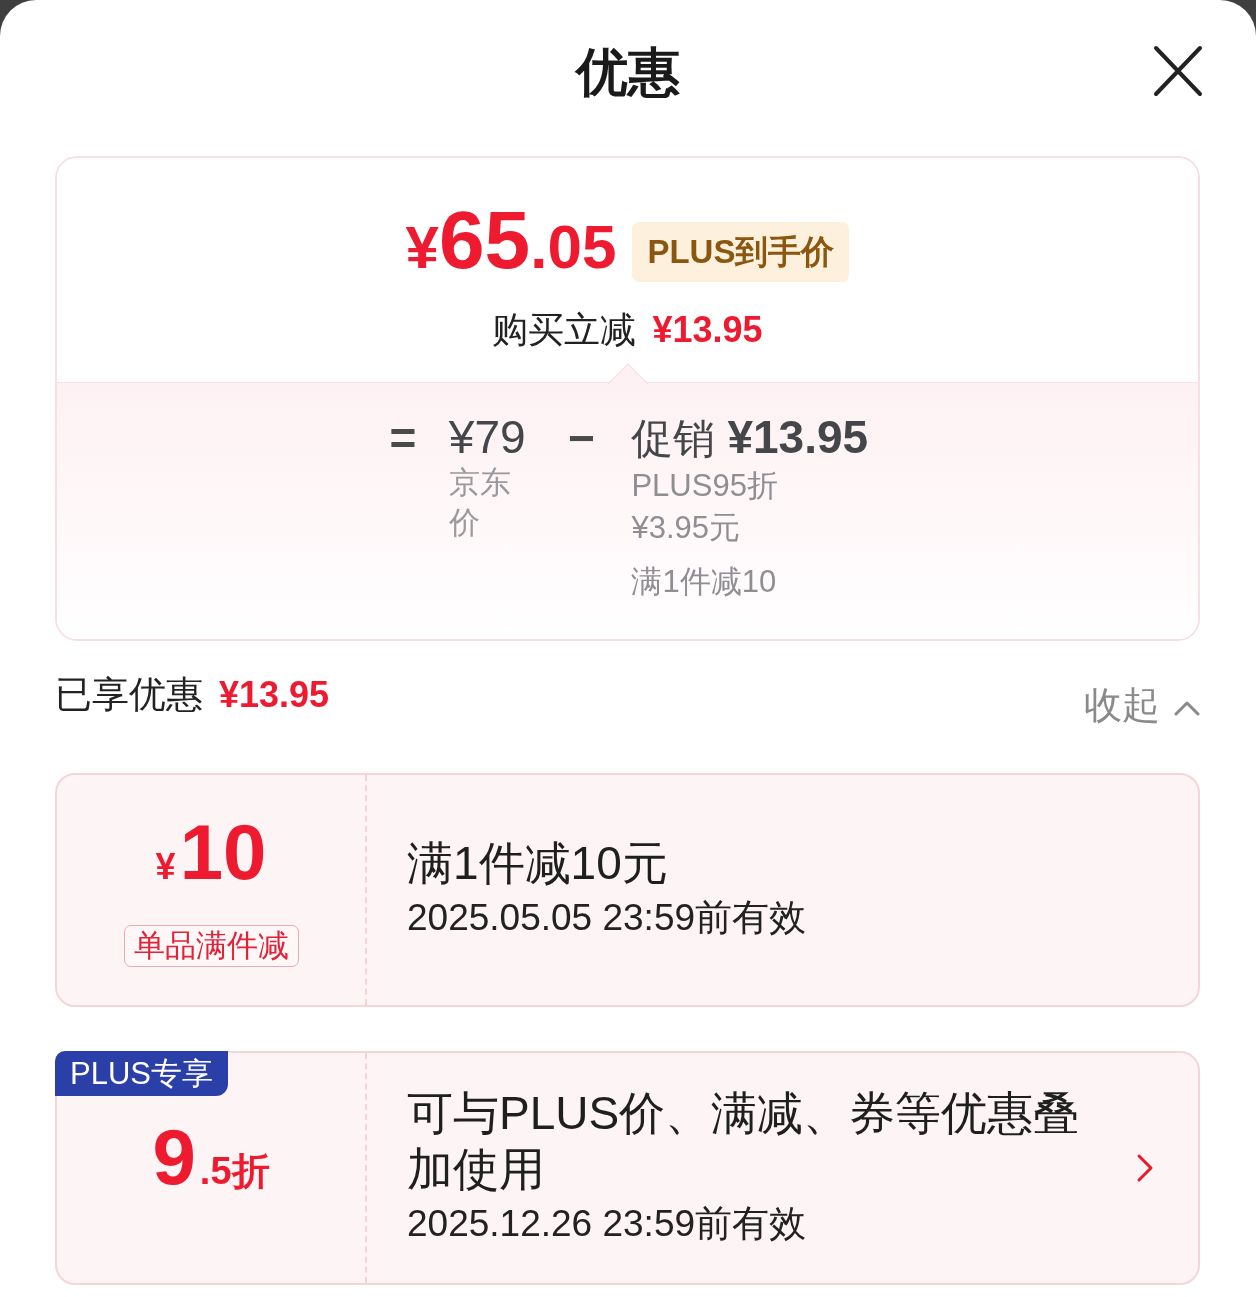 This screenshot has height=1297, width=1256. What do you see at coordinates (274, 695) in the screenshot?
I see `enjoyed-amount: ¥13.95` at bounding box center [274, 695].